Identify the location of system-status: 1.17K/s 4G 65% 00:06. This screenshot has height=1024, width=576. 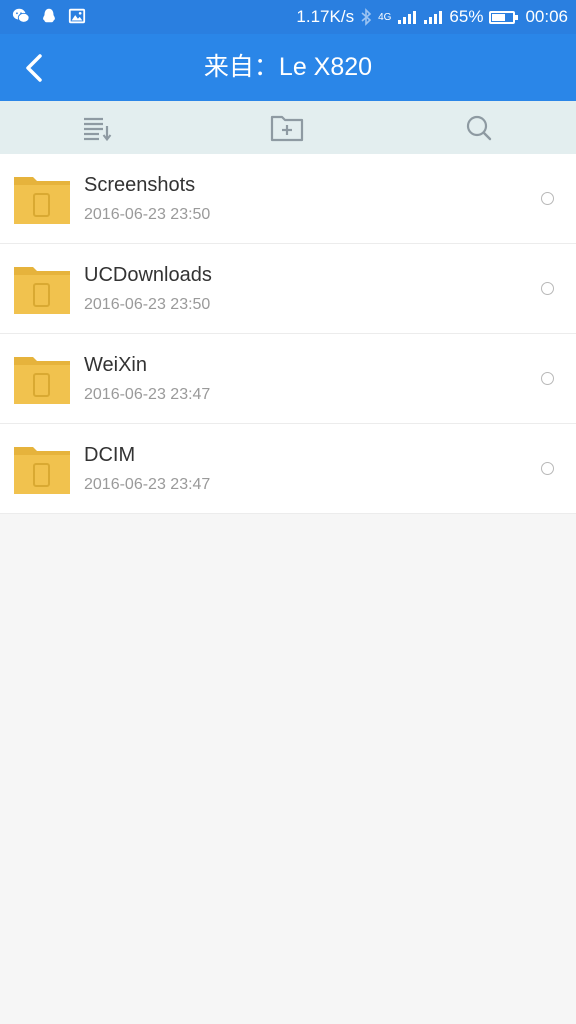
(432, 17).